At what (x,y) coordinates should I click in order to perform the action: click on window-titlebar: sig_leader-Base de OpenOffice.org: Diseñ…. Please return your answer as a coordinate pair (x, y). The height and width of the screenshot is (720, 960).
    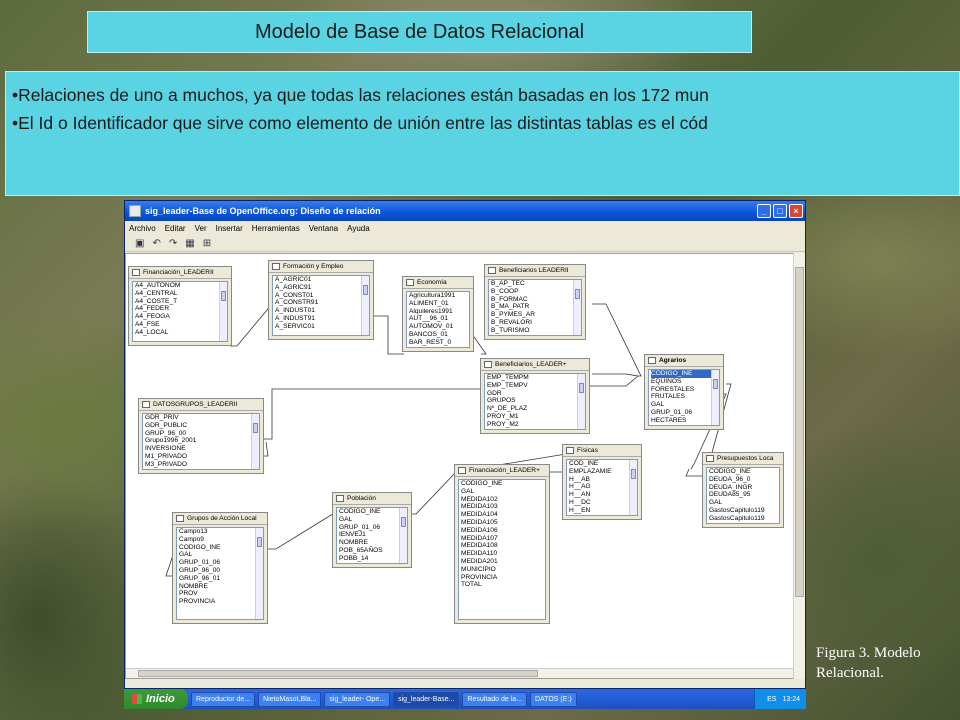
    Looking at the image, I should click on (465, 211).